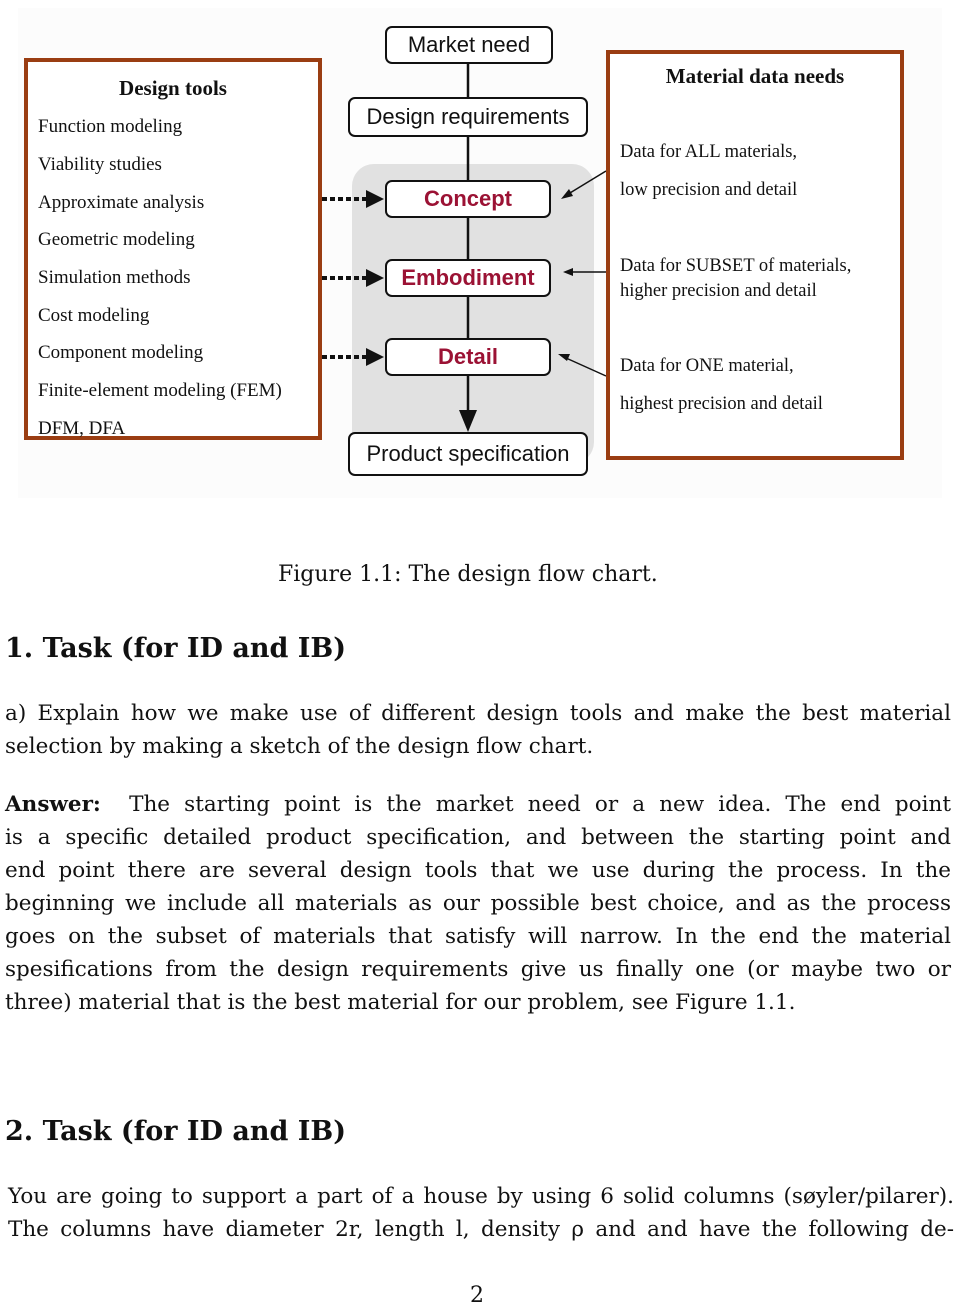  What do you see at coordinates (707, 366) in the screenshot?
I see `material-need-line: Data for ONE material,` at bounding box center [707, 366].